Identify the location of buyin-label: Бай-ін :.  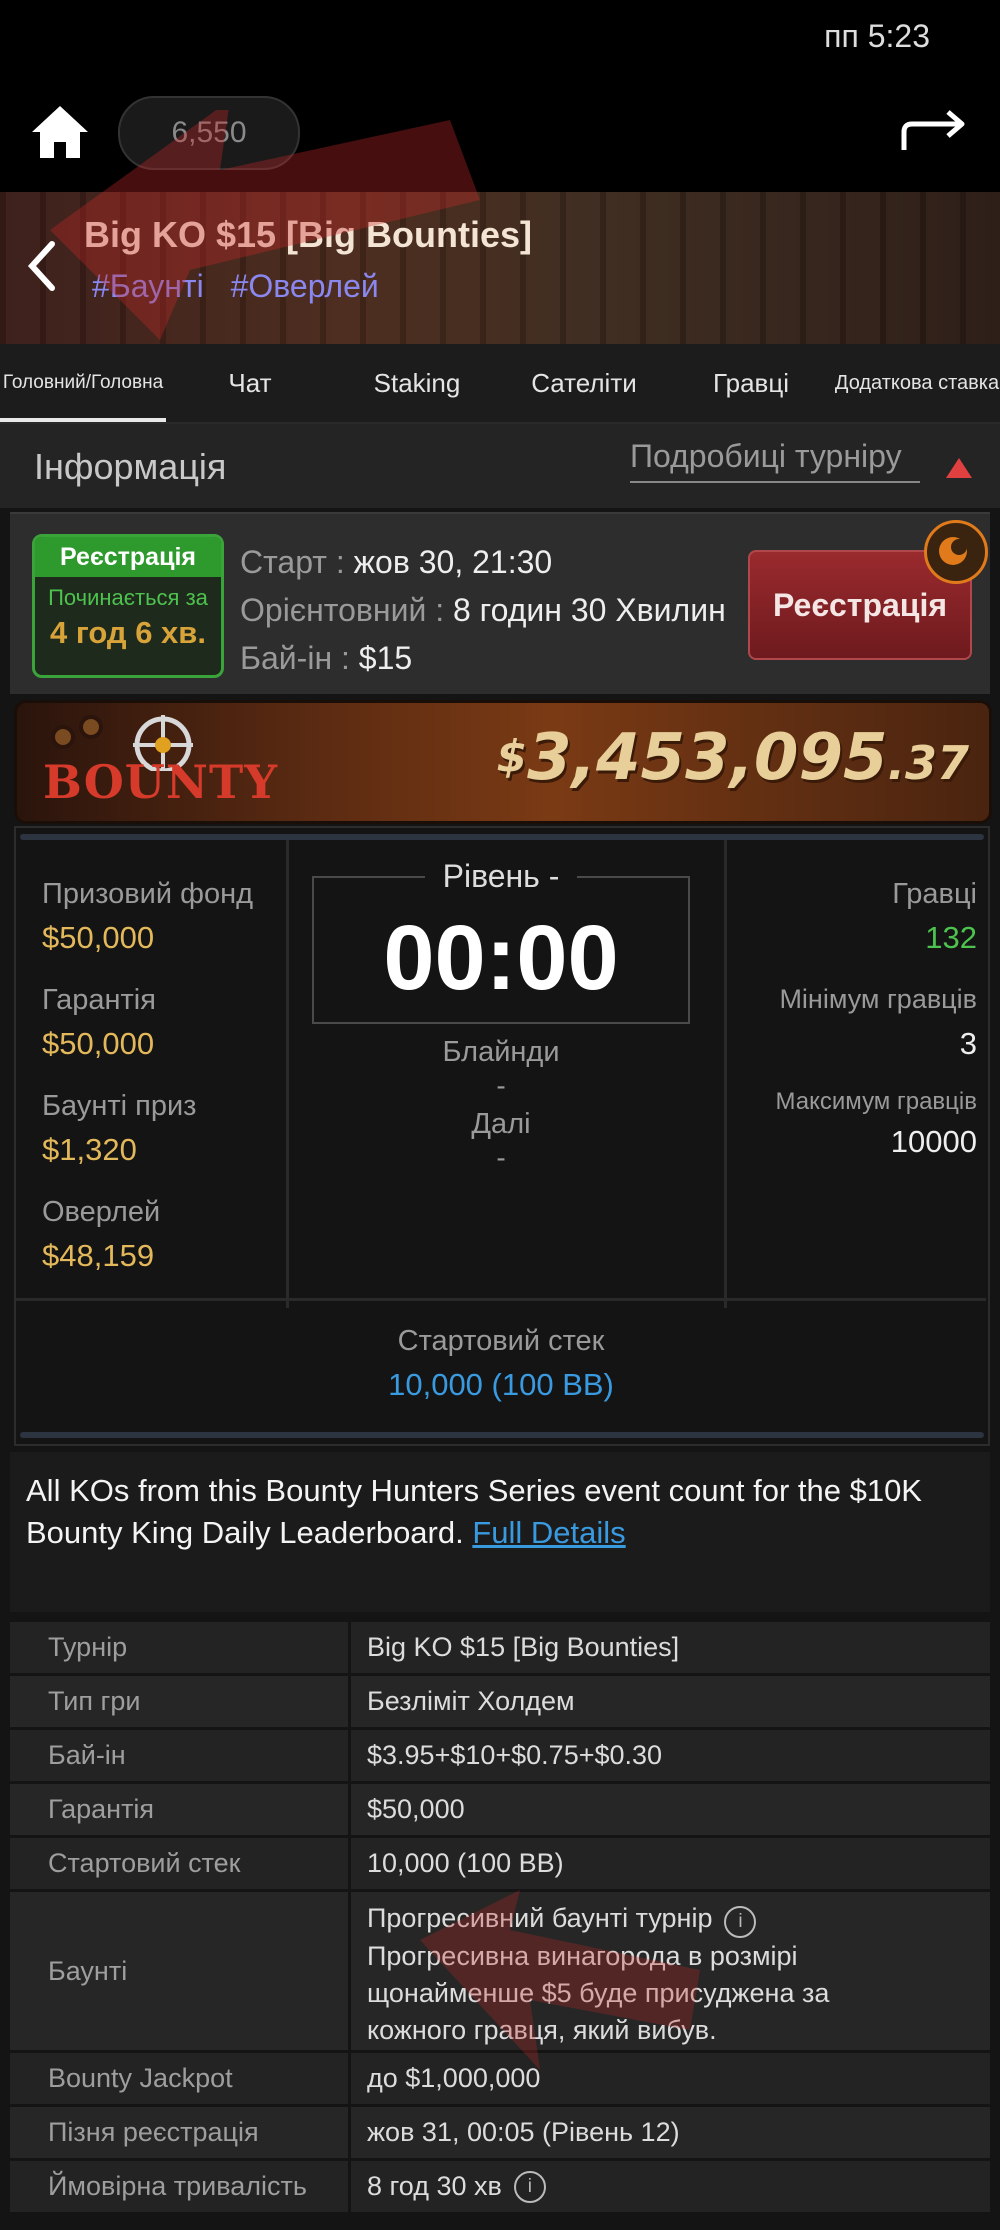
(295, 658).